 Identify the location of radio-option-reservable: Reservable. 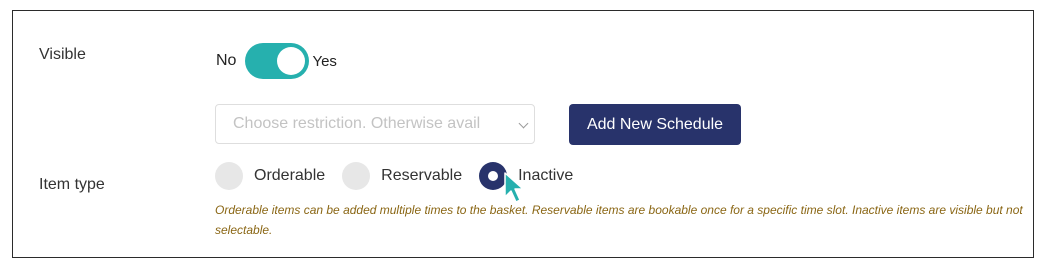
(402, 176).